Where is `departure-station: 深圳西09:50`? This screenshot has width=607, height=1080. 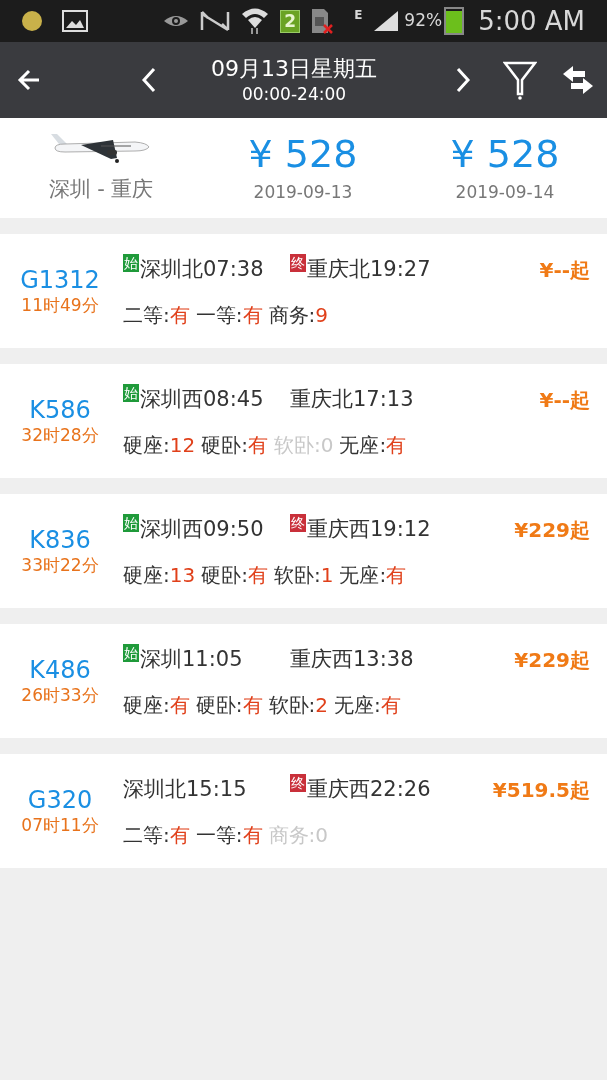 departure-station: 深圳西09:50 is located at coordinates (202, 529).